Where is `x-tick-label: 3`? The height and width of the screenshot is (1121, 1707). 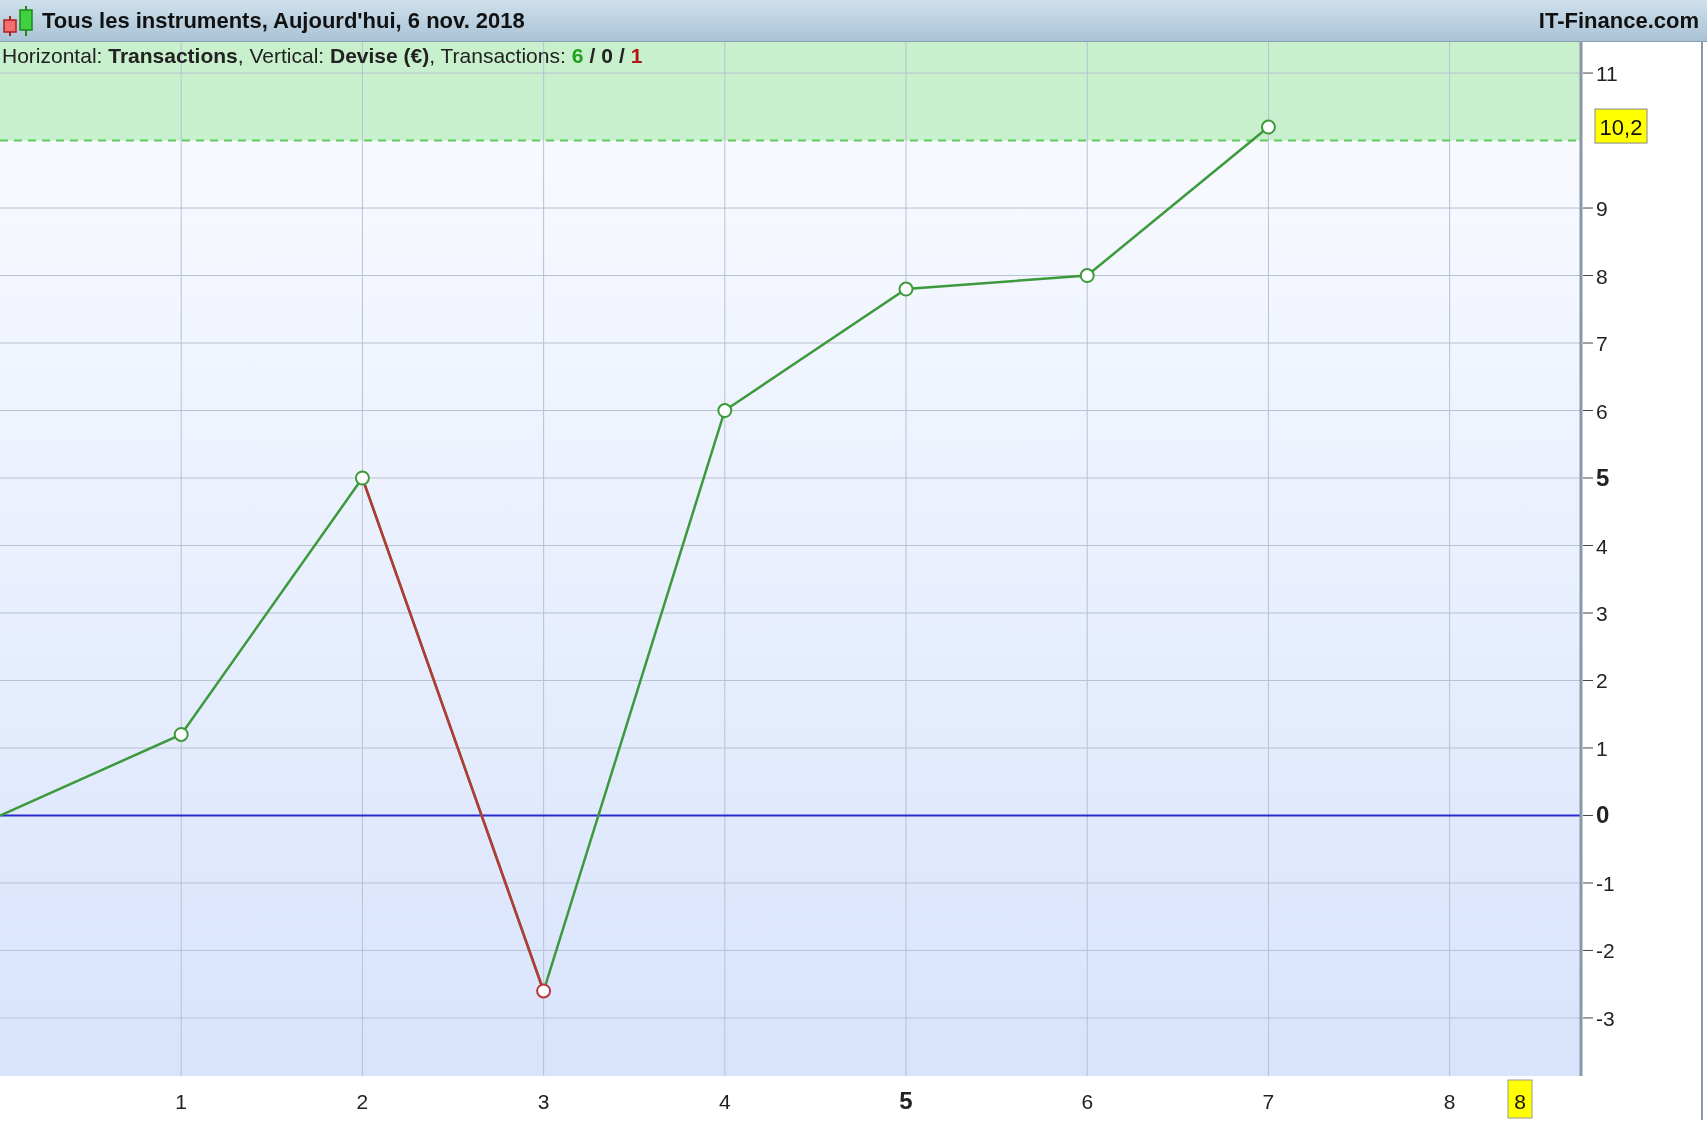
x-tick-label: 3 is located at coordinates (543, 1101).